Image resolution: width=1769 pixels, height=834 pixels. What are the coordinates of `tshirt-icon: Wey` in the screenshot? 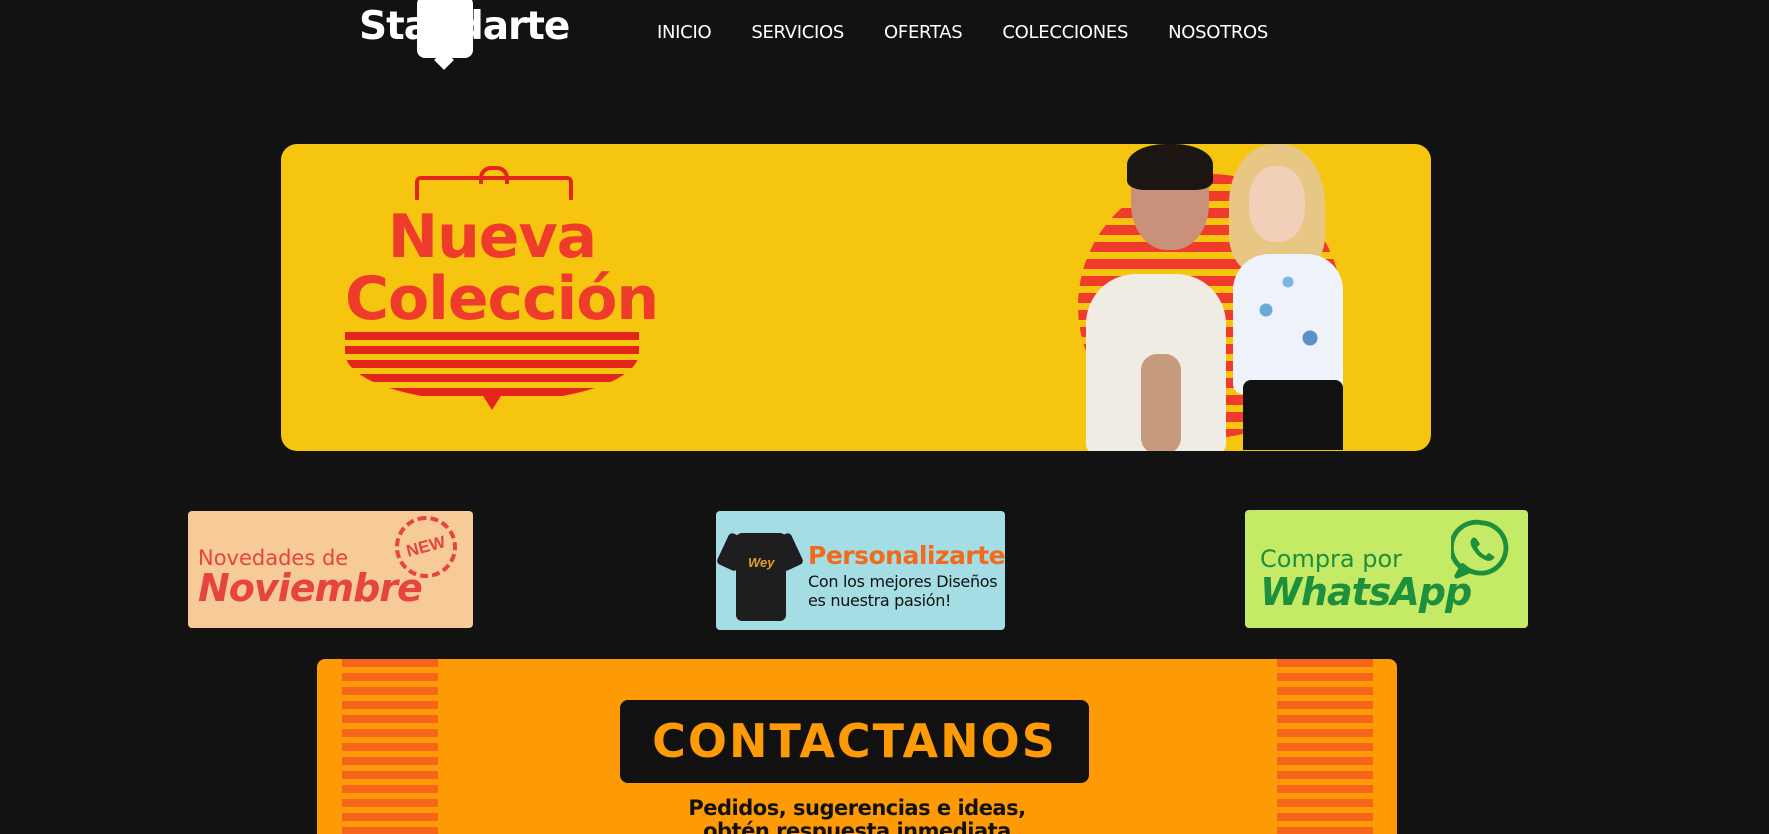 It's located at (760, 573).